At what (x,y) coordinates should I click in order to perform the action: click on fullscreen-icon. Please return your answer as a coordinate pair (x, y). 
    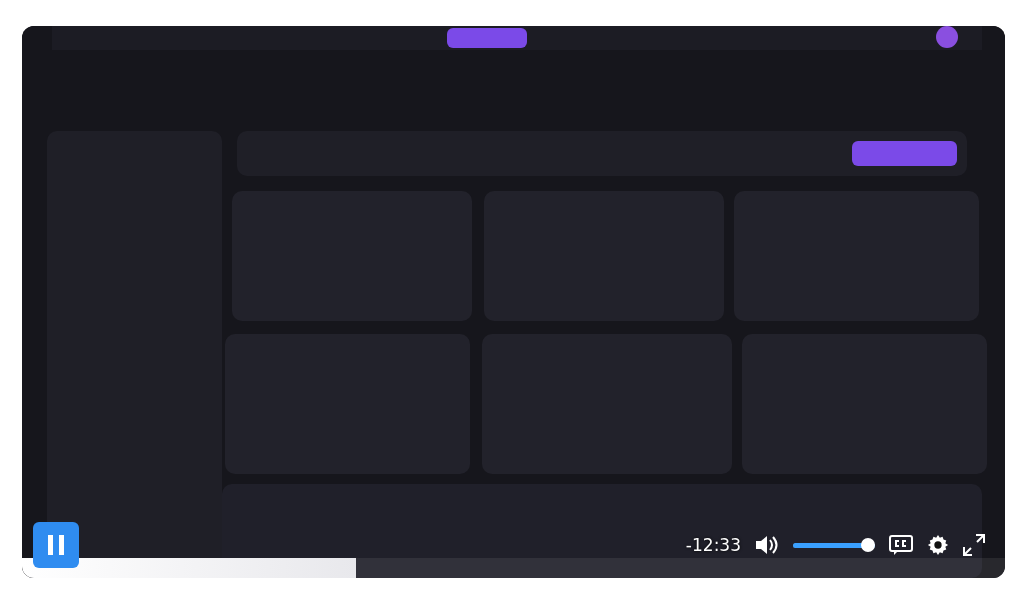
    Looking at the image, I should click on (974, 545).